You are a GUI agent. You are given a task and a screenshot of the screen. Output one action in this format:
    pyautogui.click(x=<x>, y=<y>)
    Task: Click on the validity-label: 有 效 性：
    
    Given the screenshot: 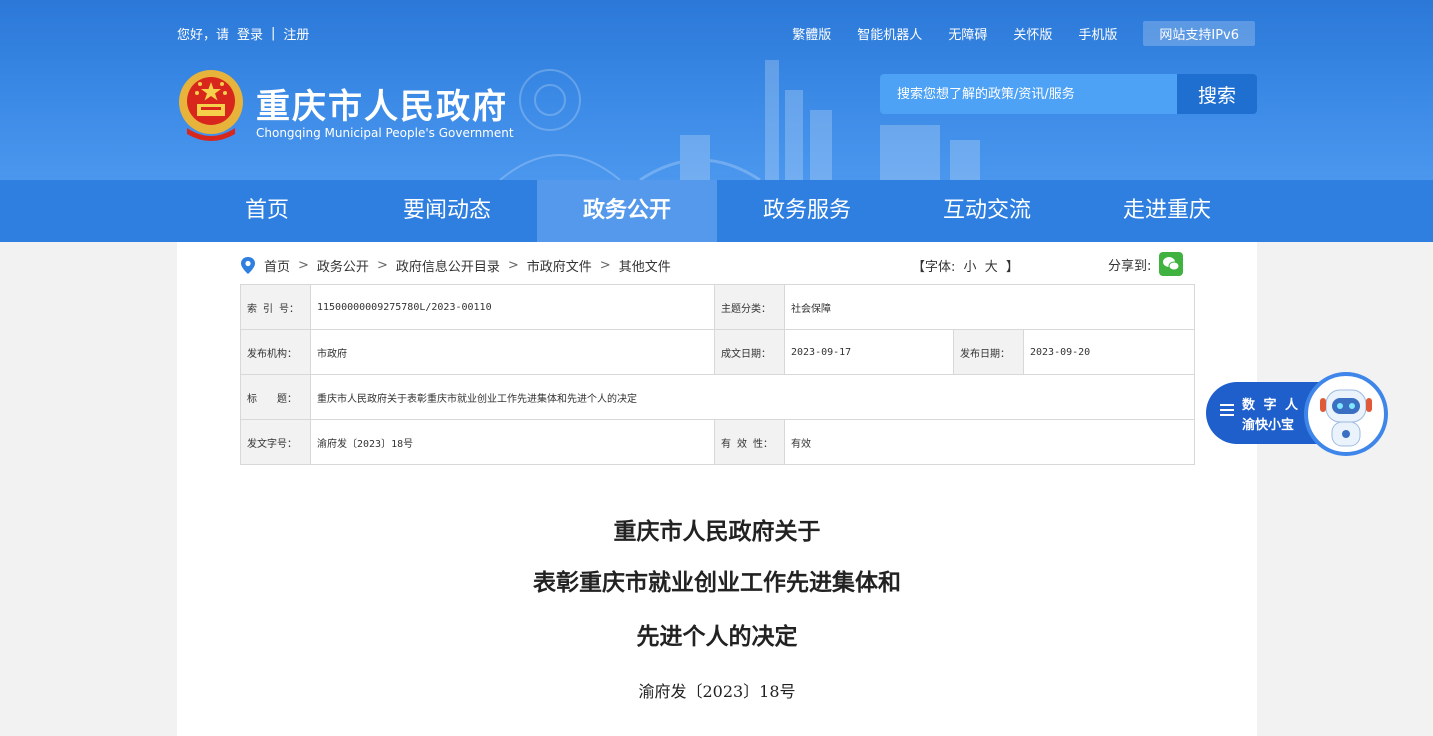 What is the action you would take?
    pyautogui.click(x=749, y=442)
    